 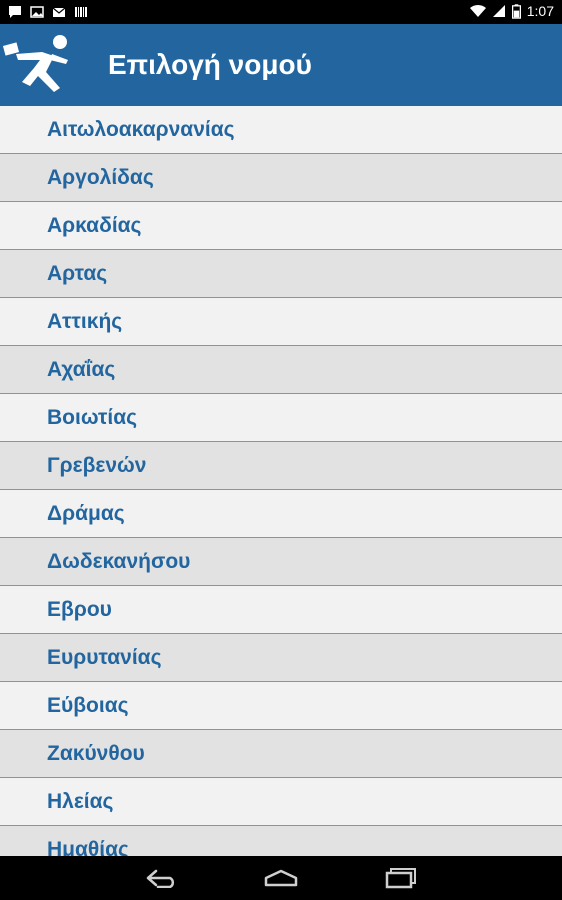 What do you see at coordinates (94, 225) in the screenshot?
I see `list-item-label: Αρκαδίας` at bounding box center [94, 225].